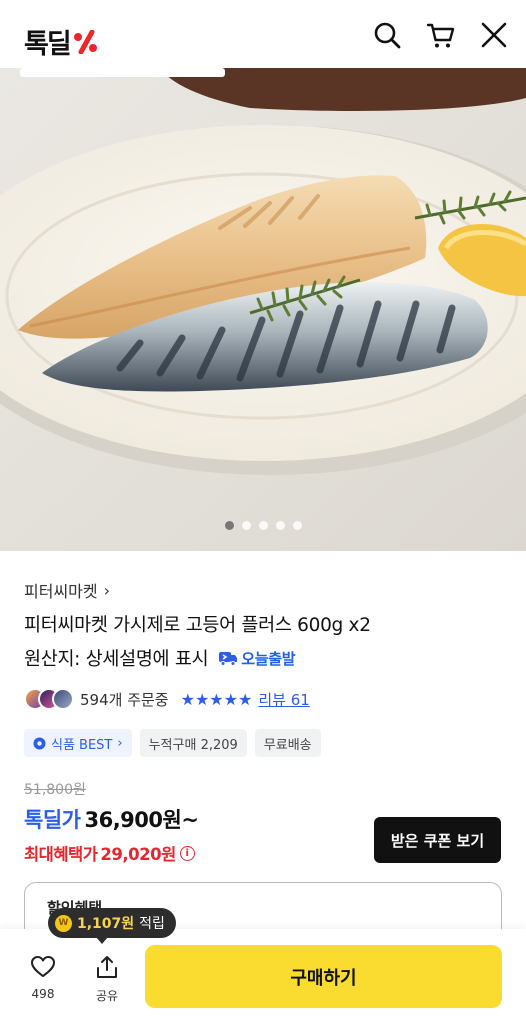  What do you see at coordinates (107, 967) in the screenshot?
I see `share-icon` at bounding box center [107, 967].